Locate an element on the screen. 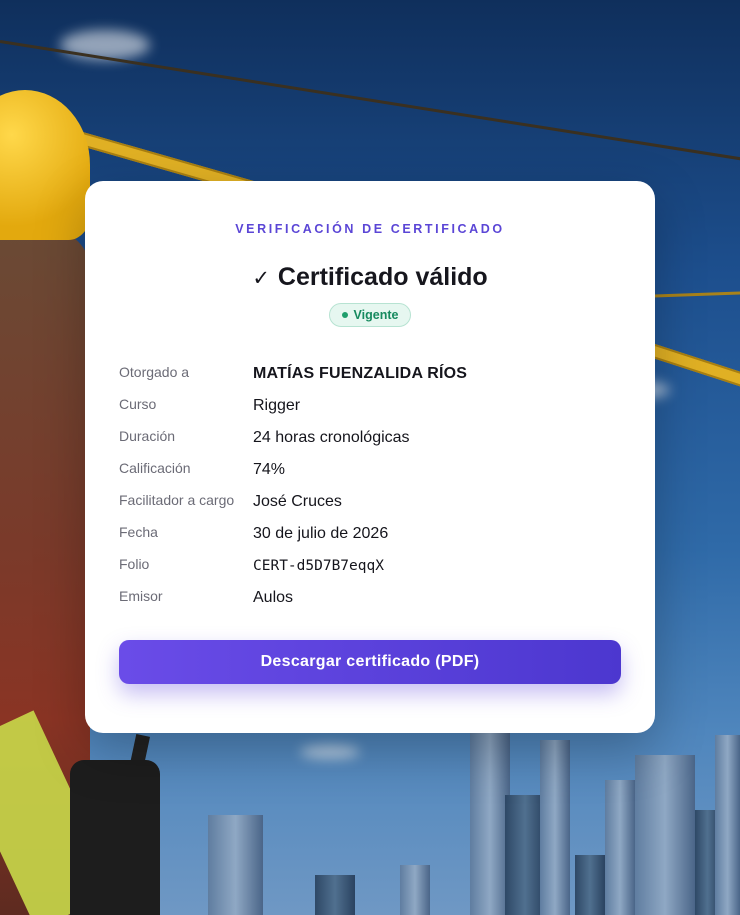 The image size is (740, 915). status-badge-label: Vigente is located at coordinates (376, 315).